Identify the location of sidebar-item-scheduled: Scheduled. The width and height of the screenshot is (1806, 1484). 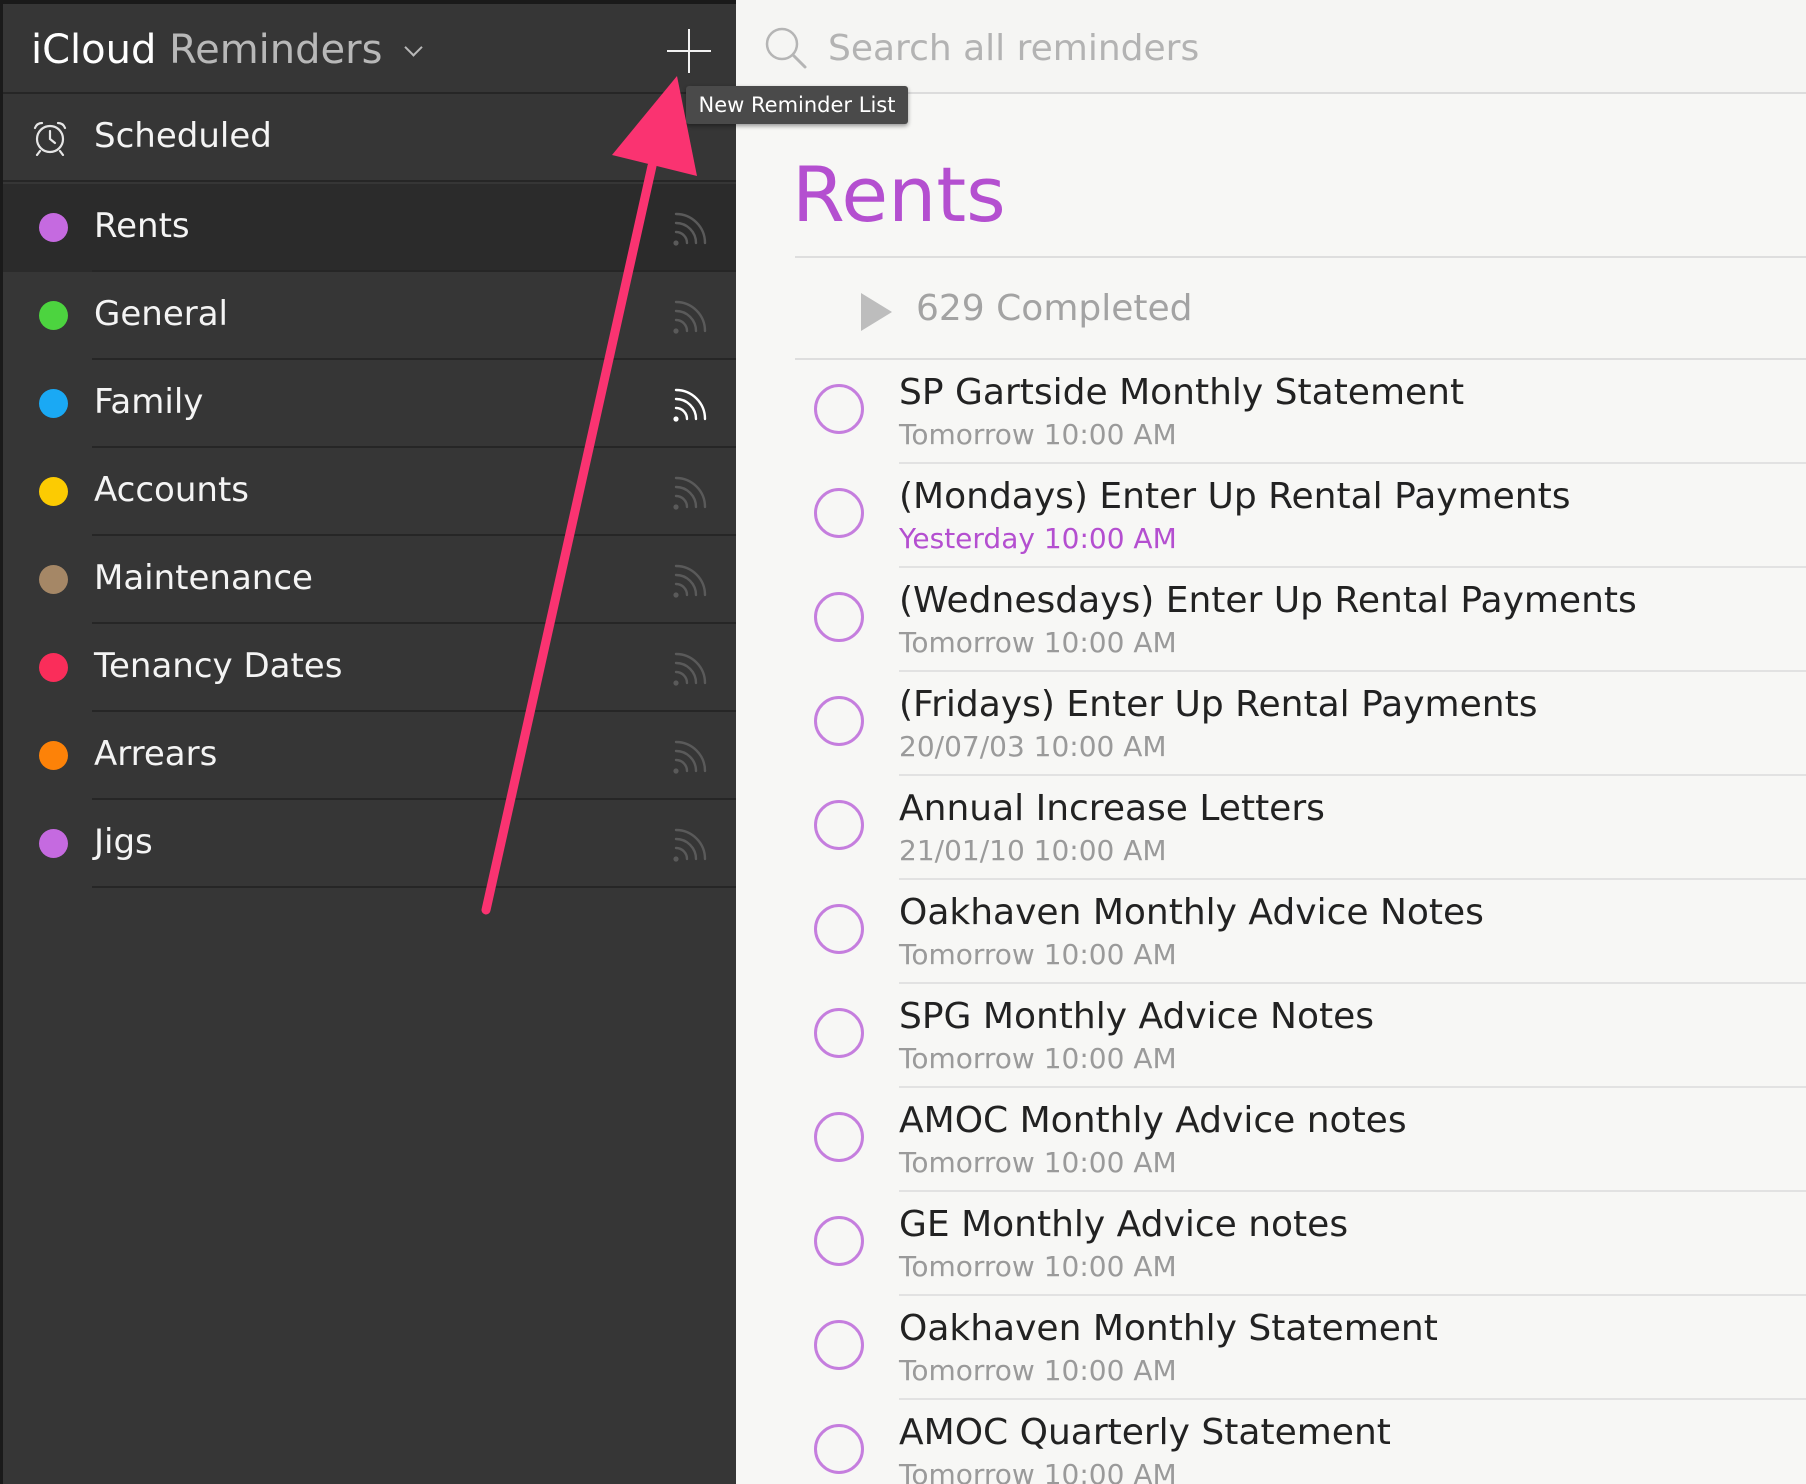
(369, 138).